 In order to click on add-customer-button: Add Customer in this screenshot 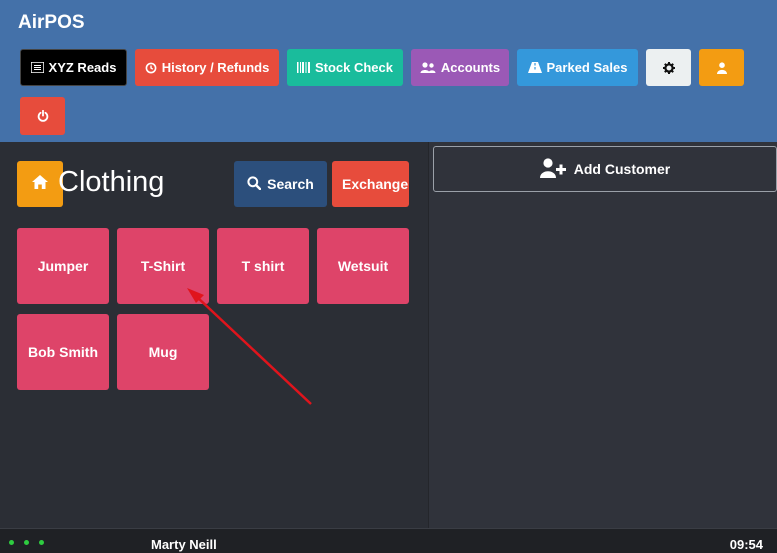, I will do `click(605, 169)`.